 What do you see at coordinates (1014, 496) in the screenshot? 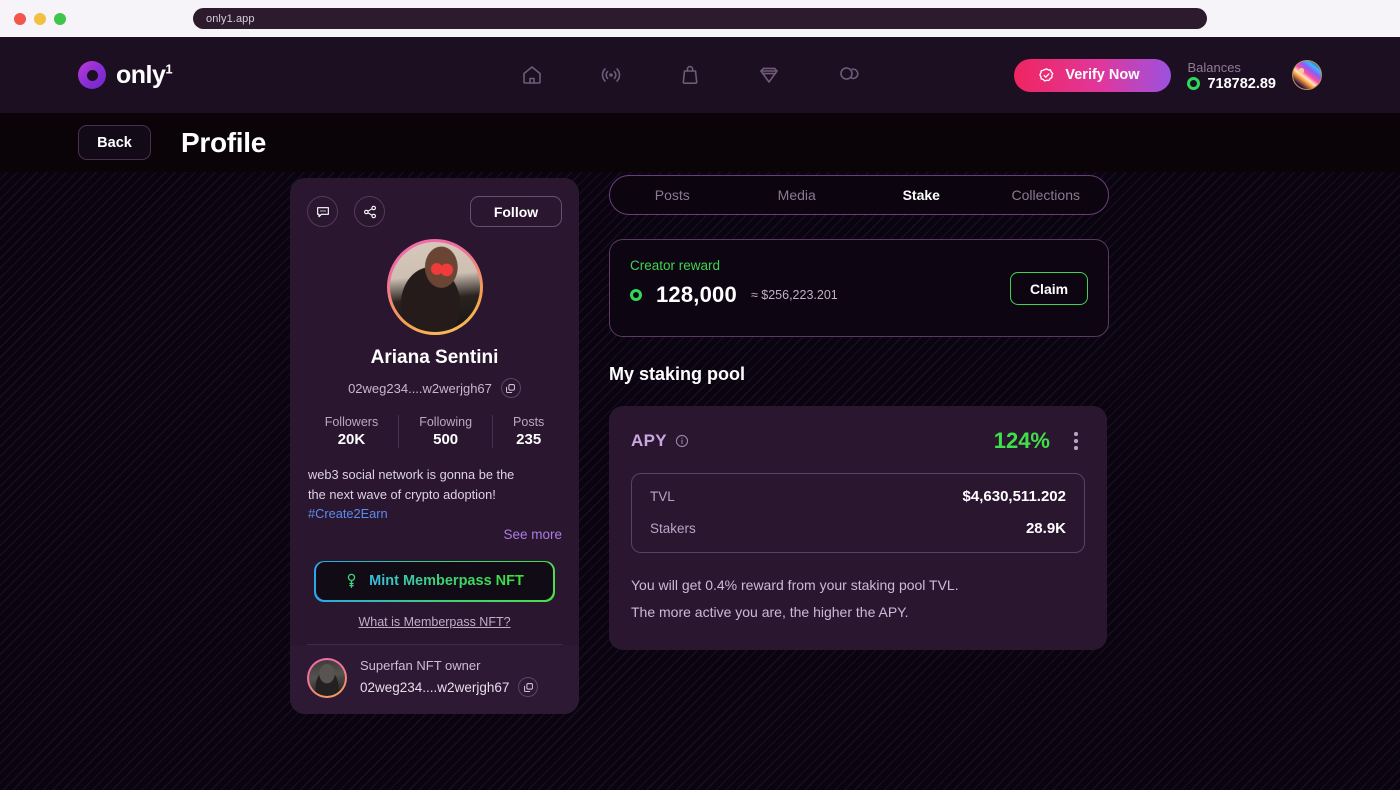
I see `pool-stat-value: $4,630,511.202` at bounding box center [1014, 496].